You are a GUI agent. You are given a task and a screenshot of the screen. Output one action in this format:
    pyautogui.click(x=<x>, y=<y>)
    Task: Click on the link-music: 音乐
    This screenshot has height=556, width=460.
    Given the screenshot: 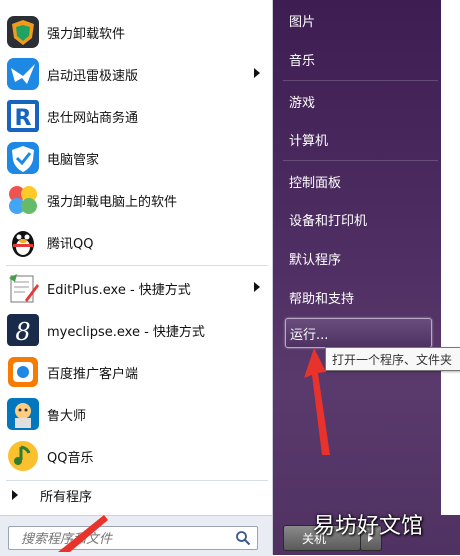 What is the action you would take?
    pyautogui.click(x=302, y=59)
    